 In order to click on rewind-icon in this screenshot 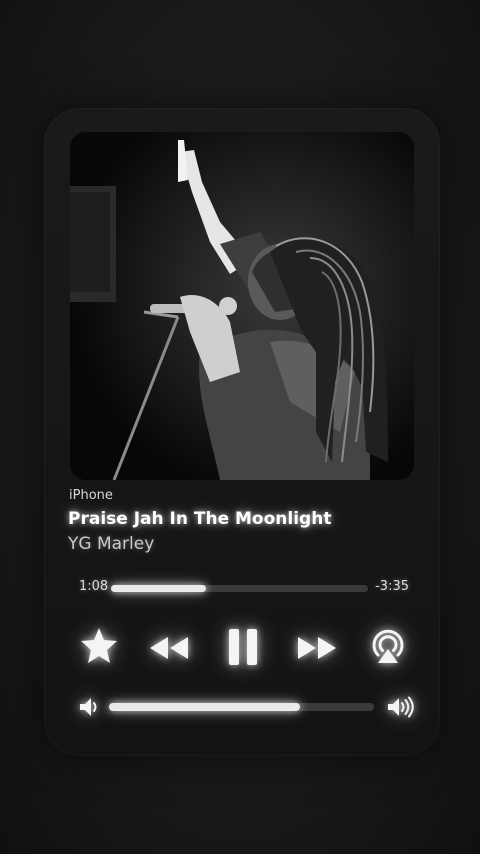, I will do `click(169, 648)`.